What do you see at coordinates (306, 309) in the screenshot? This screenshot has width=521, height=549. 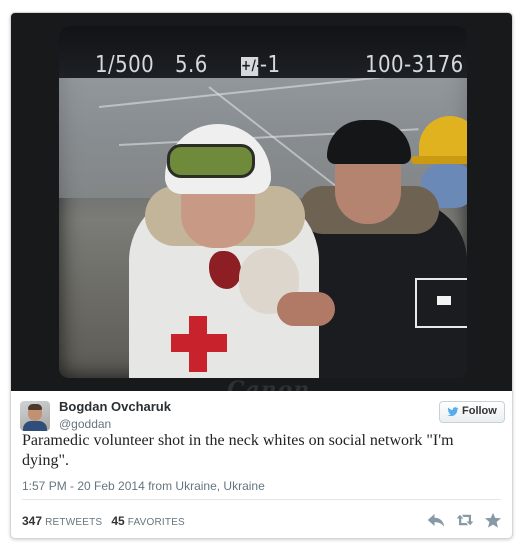 I see `supporting-hand` at bounding box center [306, 309].